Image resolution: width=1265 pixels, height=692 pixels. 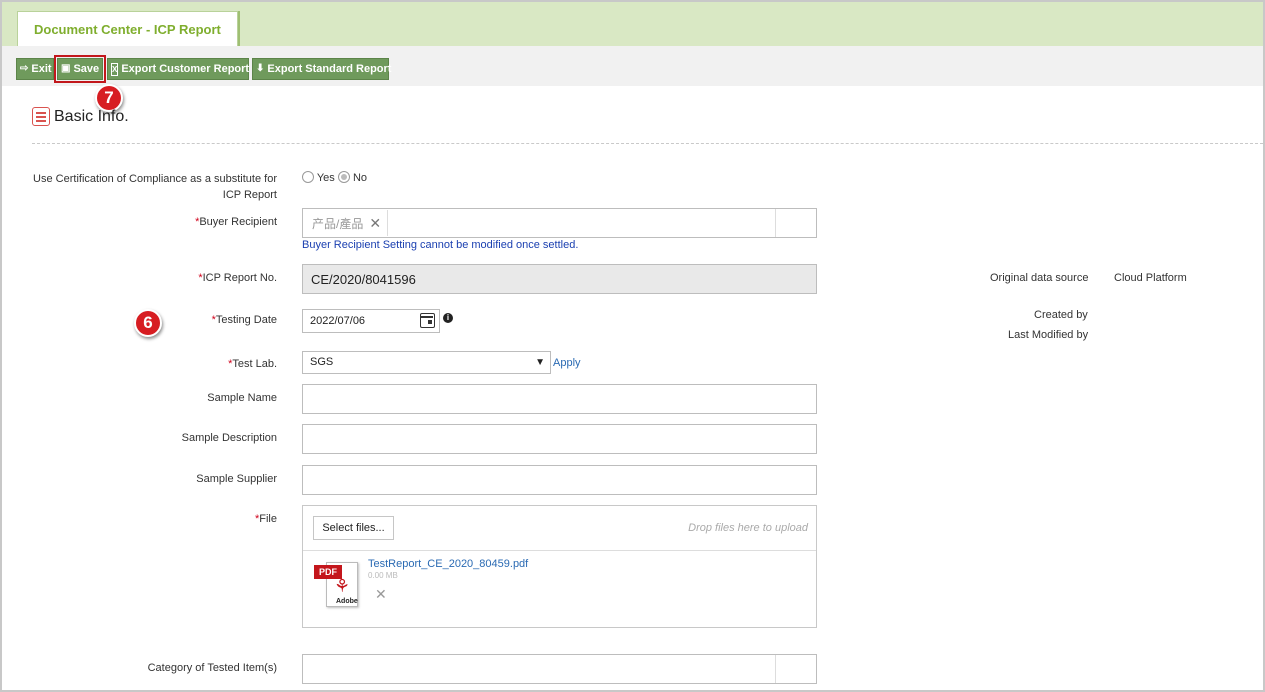 I want to click on export-standard-label: Export Standard Report, so click(x=329, y=69).